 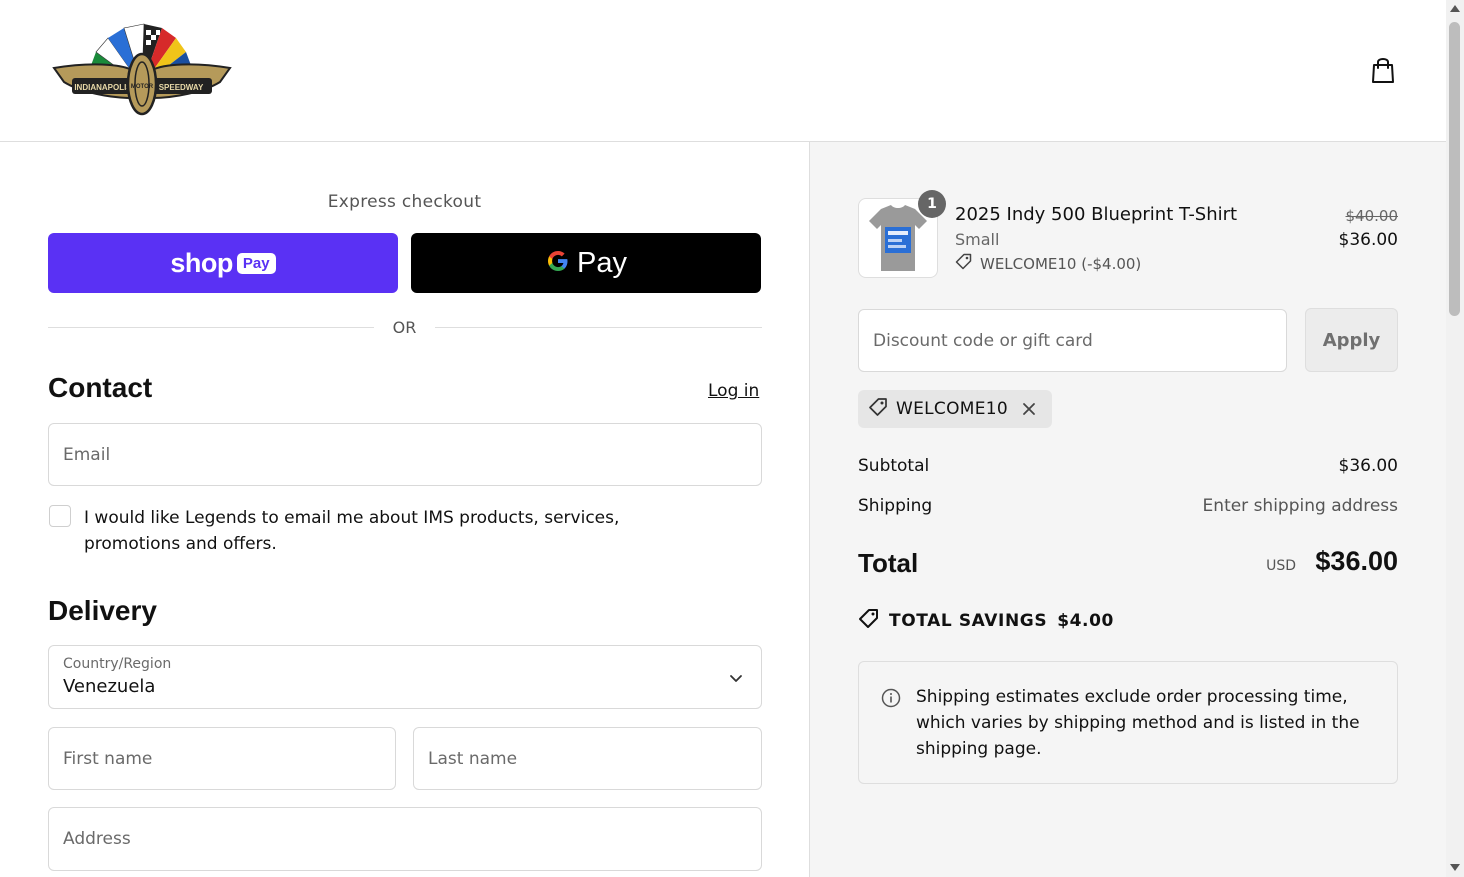 What do you see at coordinates (1096, 214) in the screenshot?
I see `product-name: 2025 Indy 500 Blueprint T-Shirt` at bounding box center [1096, 214].